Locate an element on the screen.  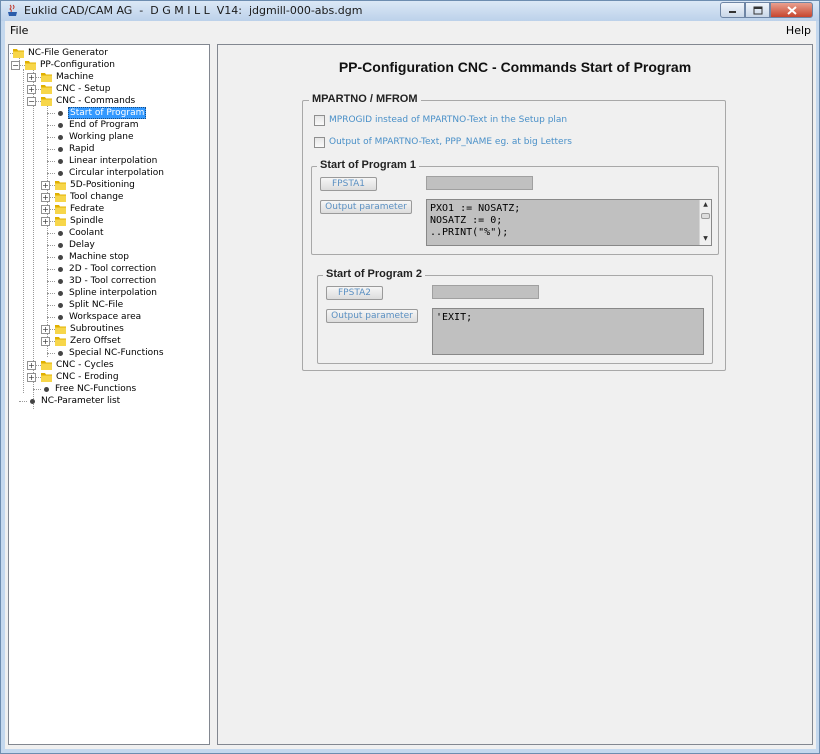
tree-item-label: Tool change is located at coordinates (97, 197).